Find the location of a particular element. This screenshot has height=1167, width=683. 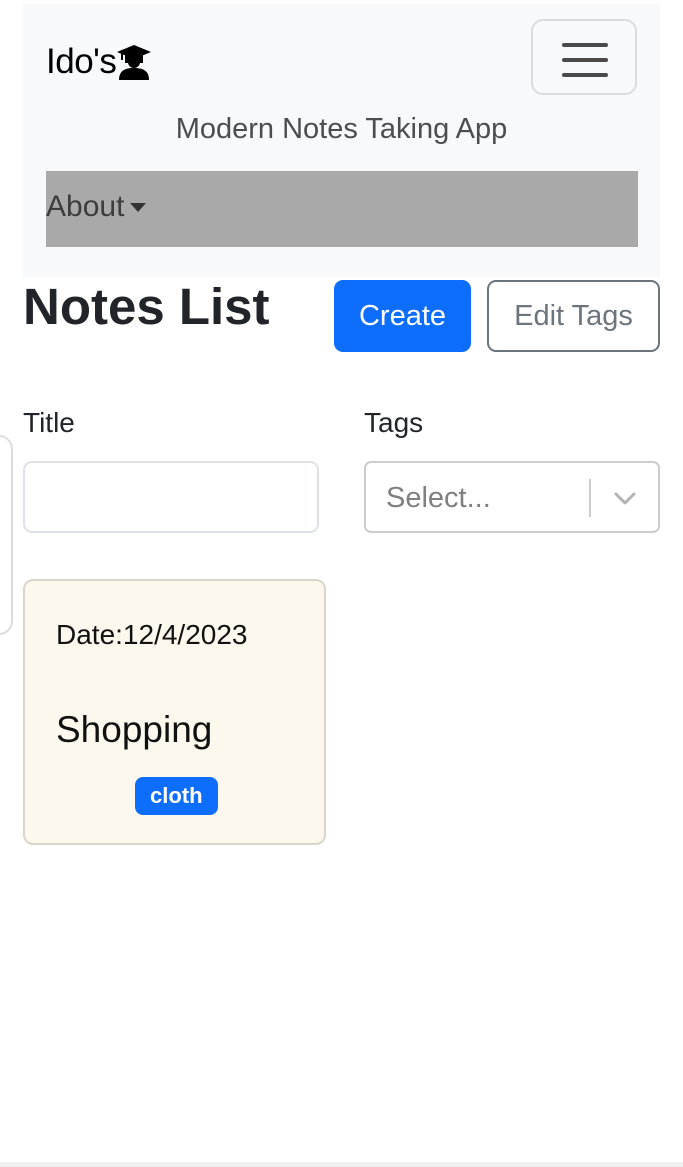

brand: Ido's is located at coordinates (99, 62).